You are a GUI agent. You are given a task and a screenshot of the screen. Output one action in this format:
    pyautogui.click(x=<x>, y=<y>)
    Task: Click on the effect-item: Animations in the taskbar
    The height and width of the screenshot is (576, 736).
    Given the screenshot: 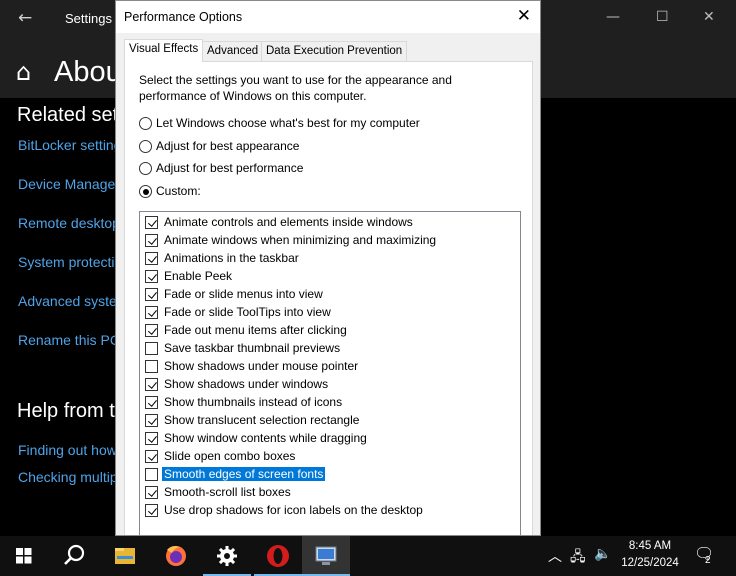 What is the action you would take?
    pyautogui.click(x=330, y=258)
    